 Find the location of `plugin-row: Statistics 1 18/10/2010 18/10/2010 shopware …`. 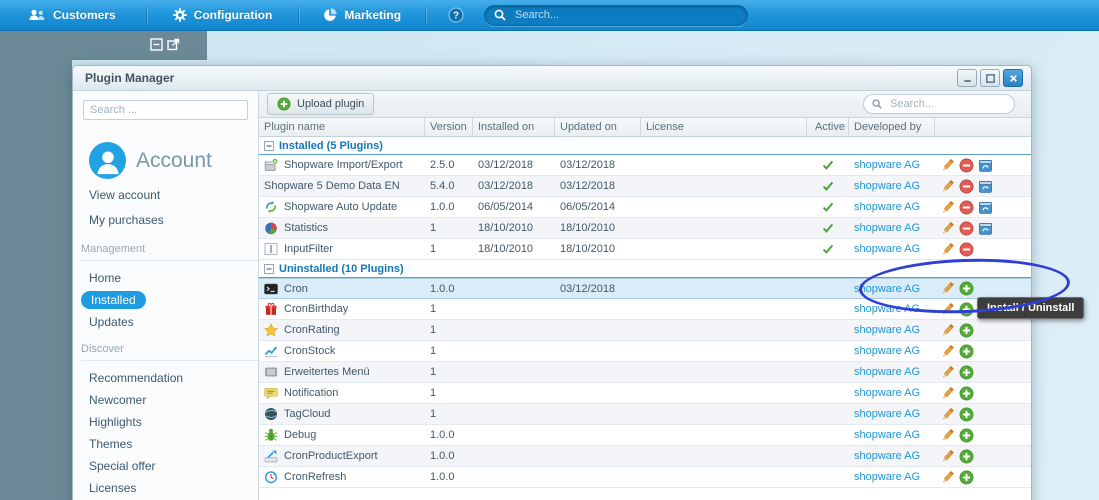

plugin-row: Statistics 1 18/10/2010 18/10/2010 shopware … is located at coordinates (645, 228).